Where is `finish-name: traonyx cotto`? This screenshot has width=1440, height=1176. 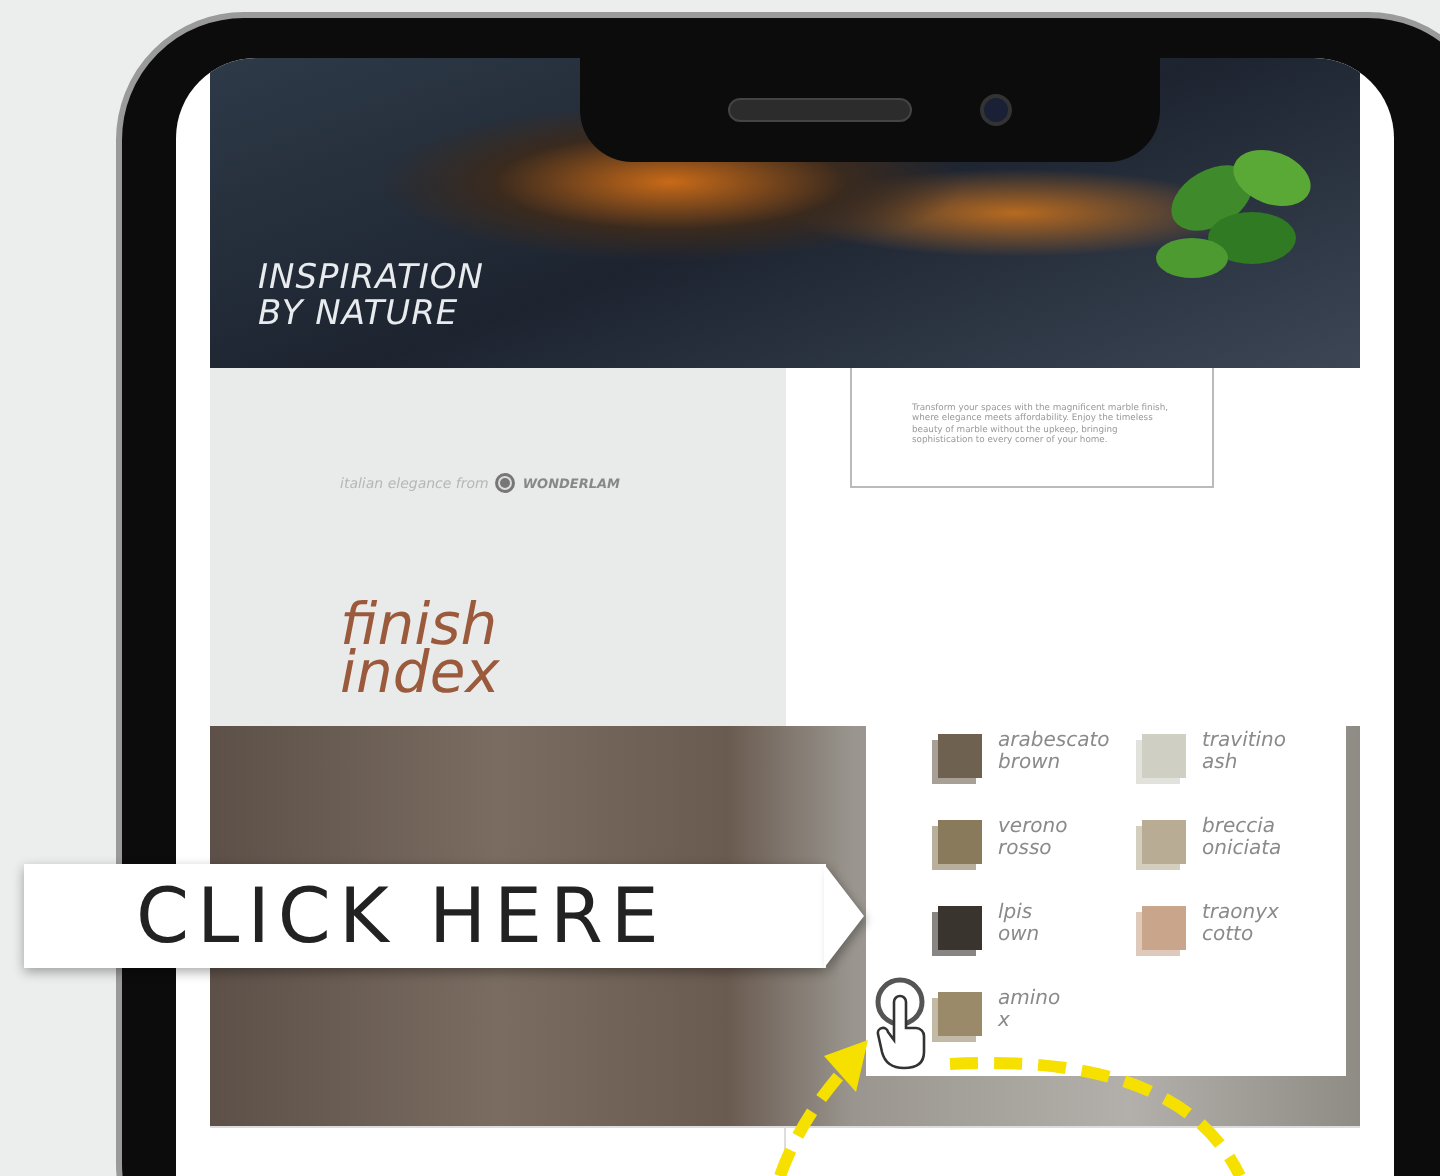
finish-name: traonyx cotto is located at coordinates (1240, 924).